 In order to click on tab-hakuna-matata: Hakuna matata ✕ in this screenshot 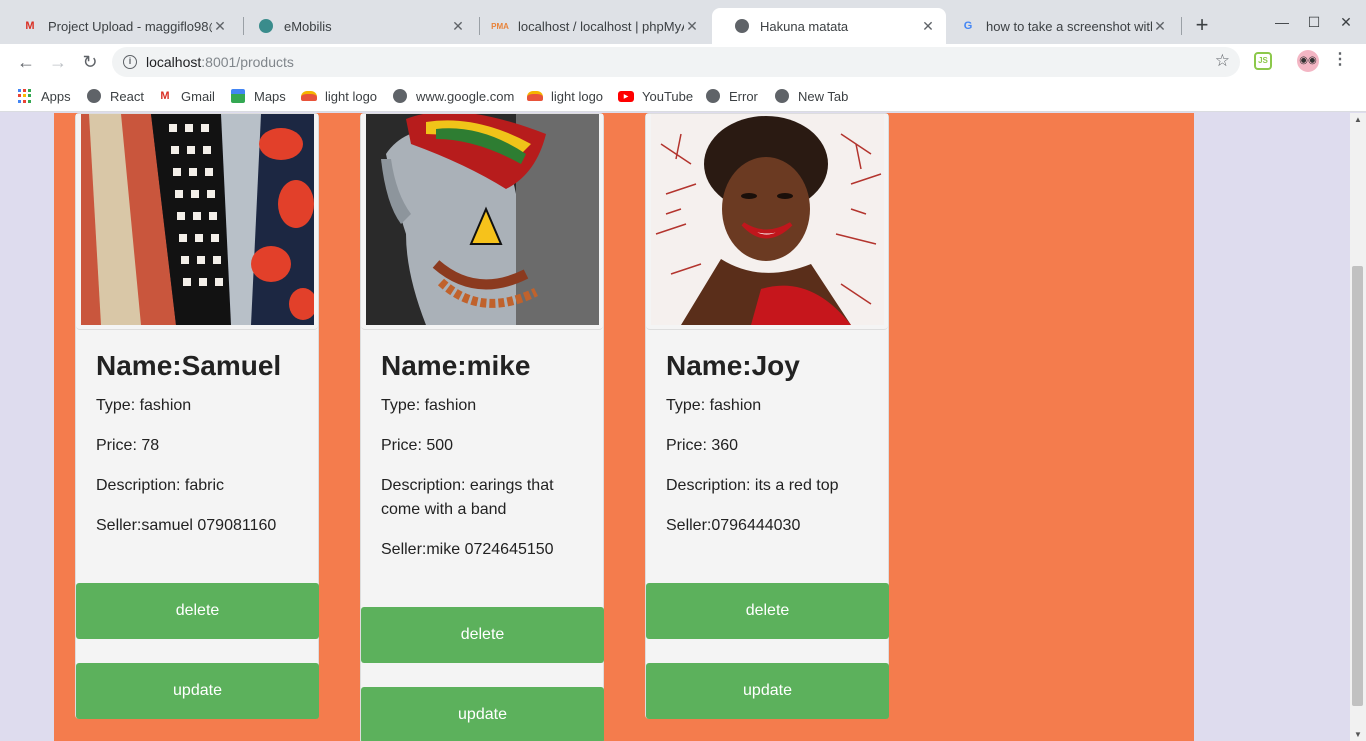, I will do `click(829, 26)`.